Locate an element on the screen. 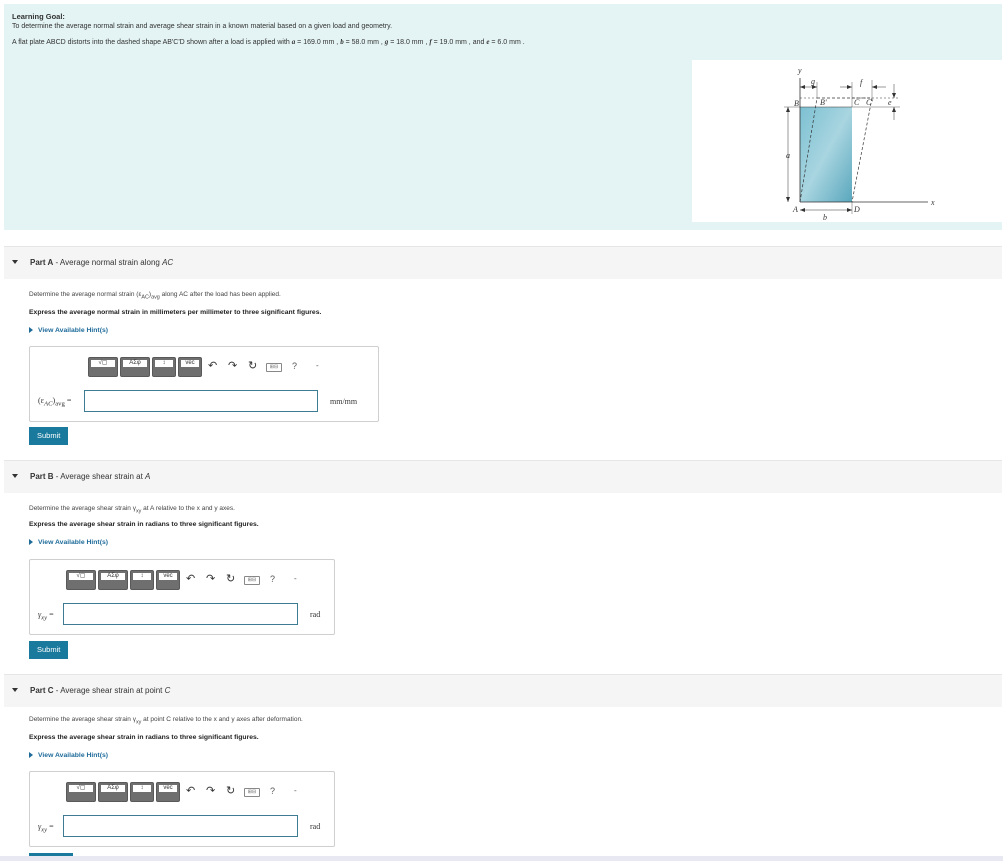 The height and width of the screenshot is (861, 1003). dim-f-arrow-left is located at coordinates (849, 87).